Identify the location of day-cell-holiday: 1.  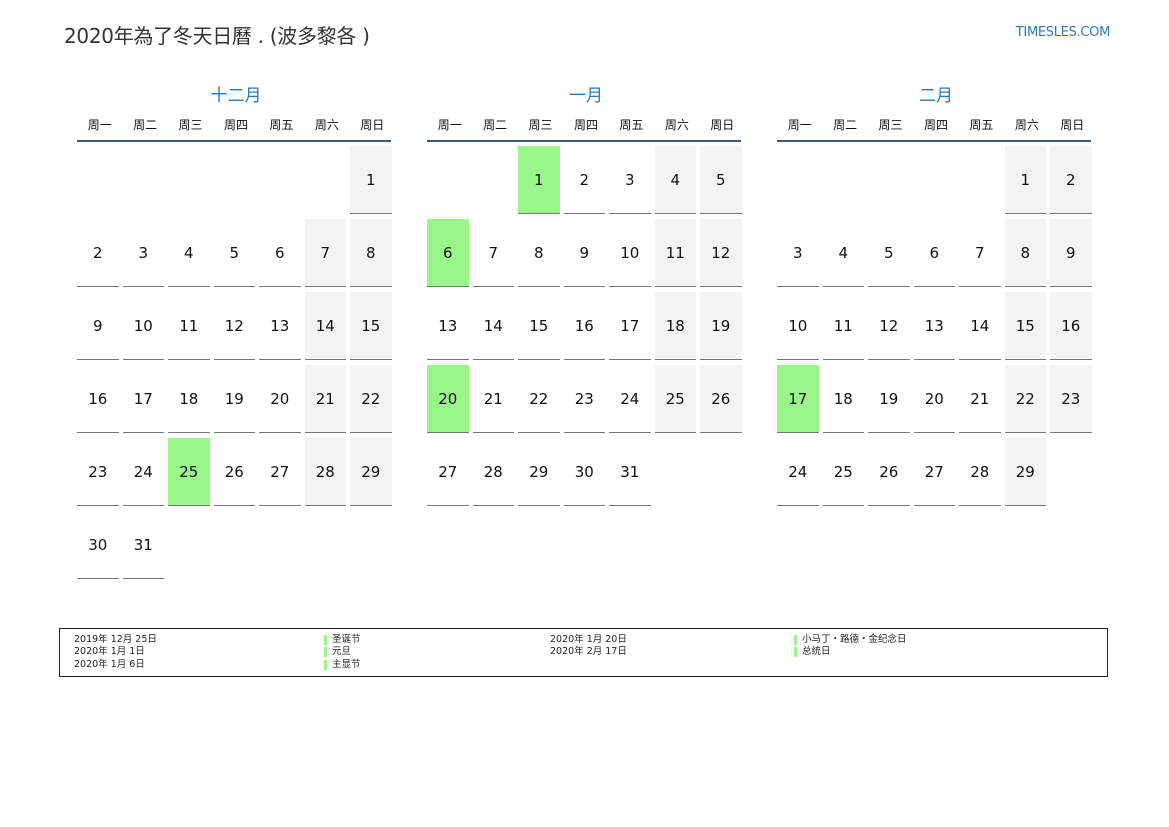
(539, 180).